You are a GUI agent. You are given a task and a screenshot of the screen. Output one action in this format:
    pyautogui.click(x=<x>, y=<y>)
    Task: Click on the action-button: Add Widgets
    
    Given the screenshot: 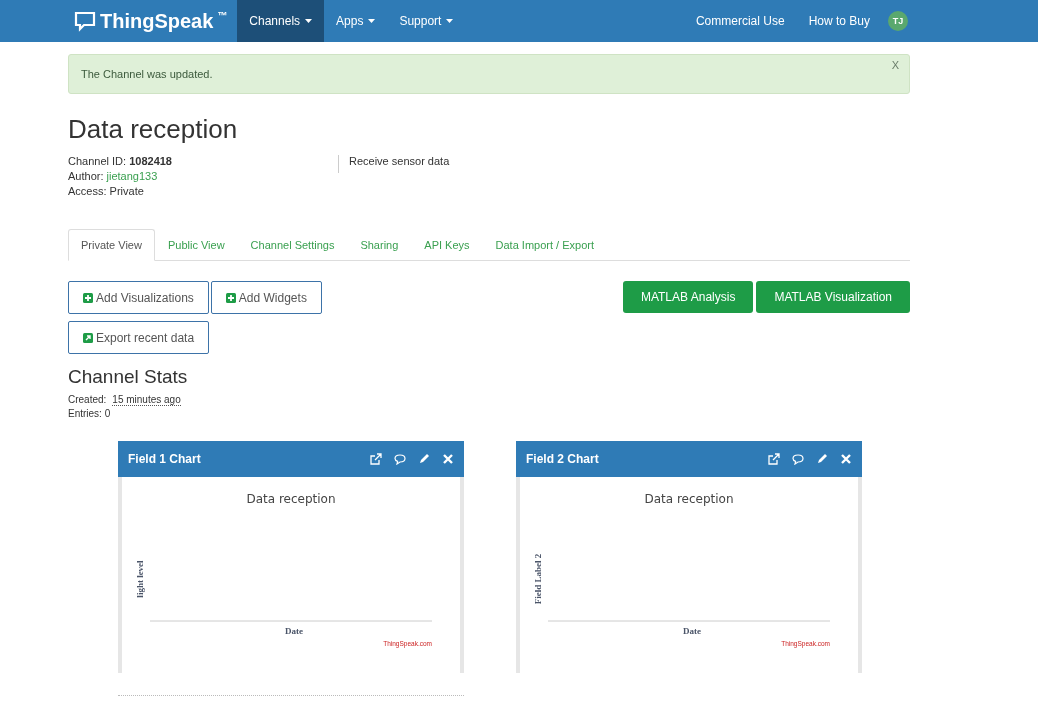 What is the action you would take?
    pyautogui.click(x=266, y=297)
    